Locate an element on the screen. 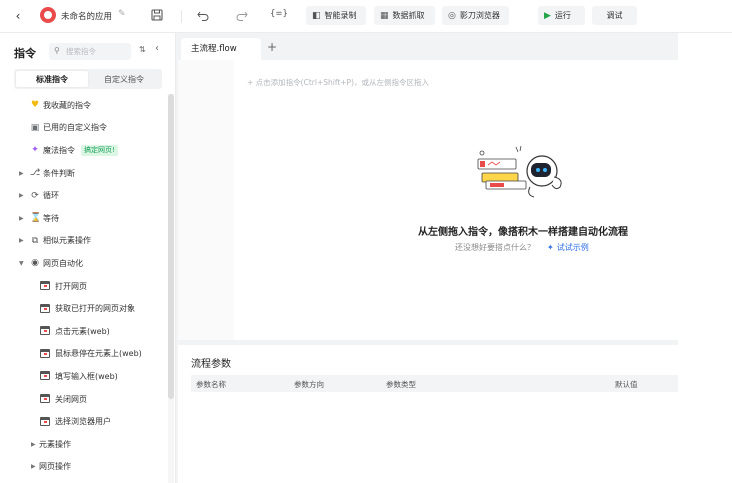 Image resolution: width=732 pixels, height=483 pixels. flow-params-title: 流程参数 is located at coordinates (211, 364).